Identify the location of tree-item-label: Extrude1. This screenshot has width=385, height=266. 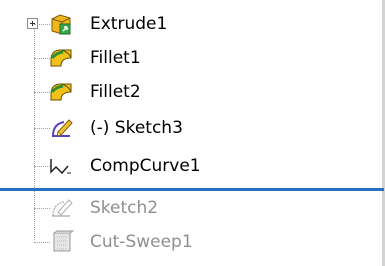
(129, 24).